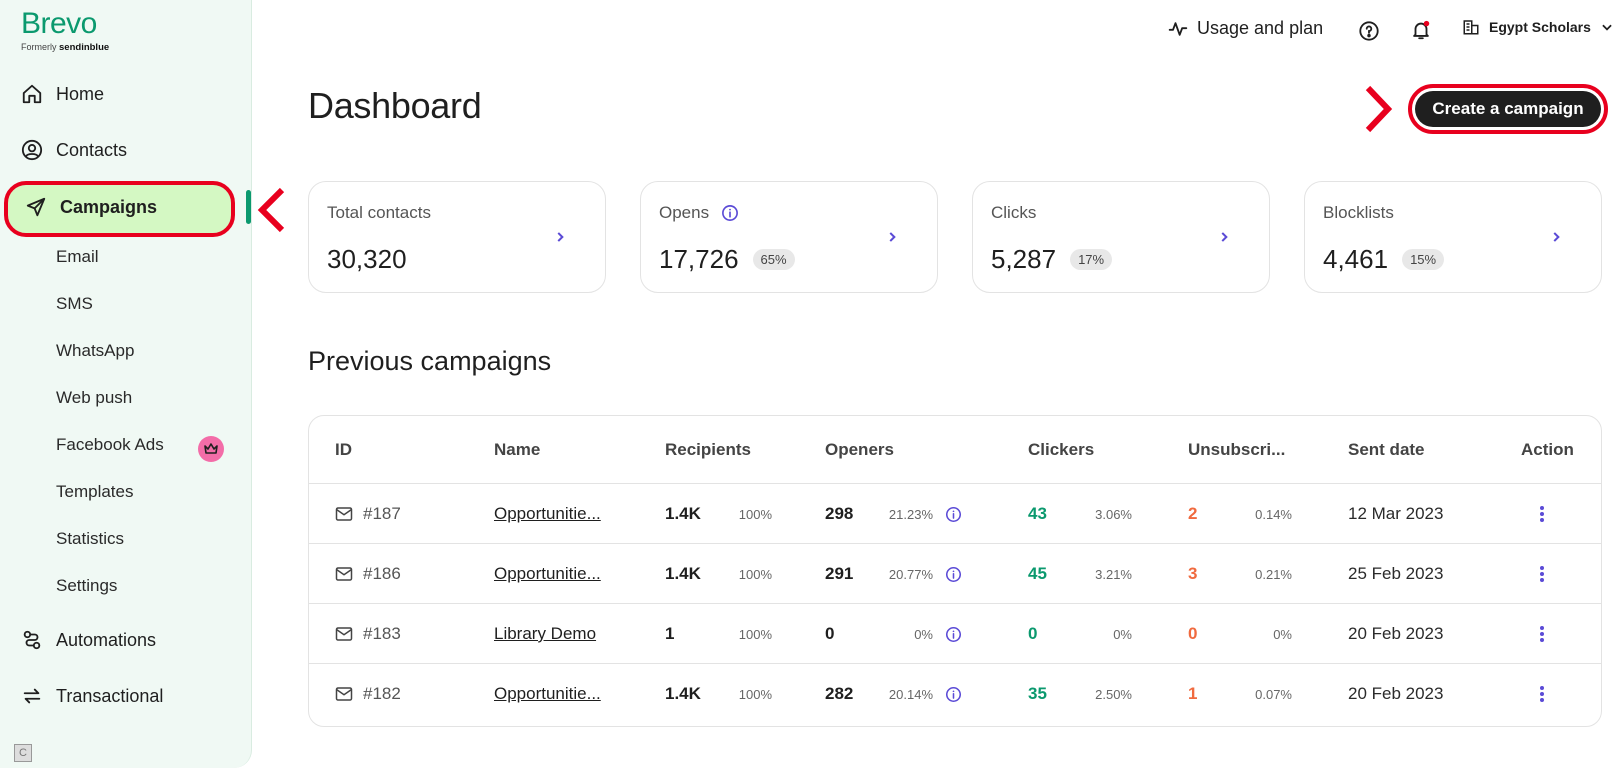 The width and height of the screenshot is (1622, 768). What do you see at coordinates (248, 207) in the screenshot?
I see `active-indicator` at bounding box center [248, 207].